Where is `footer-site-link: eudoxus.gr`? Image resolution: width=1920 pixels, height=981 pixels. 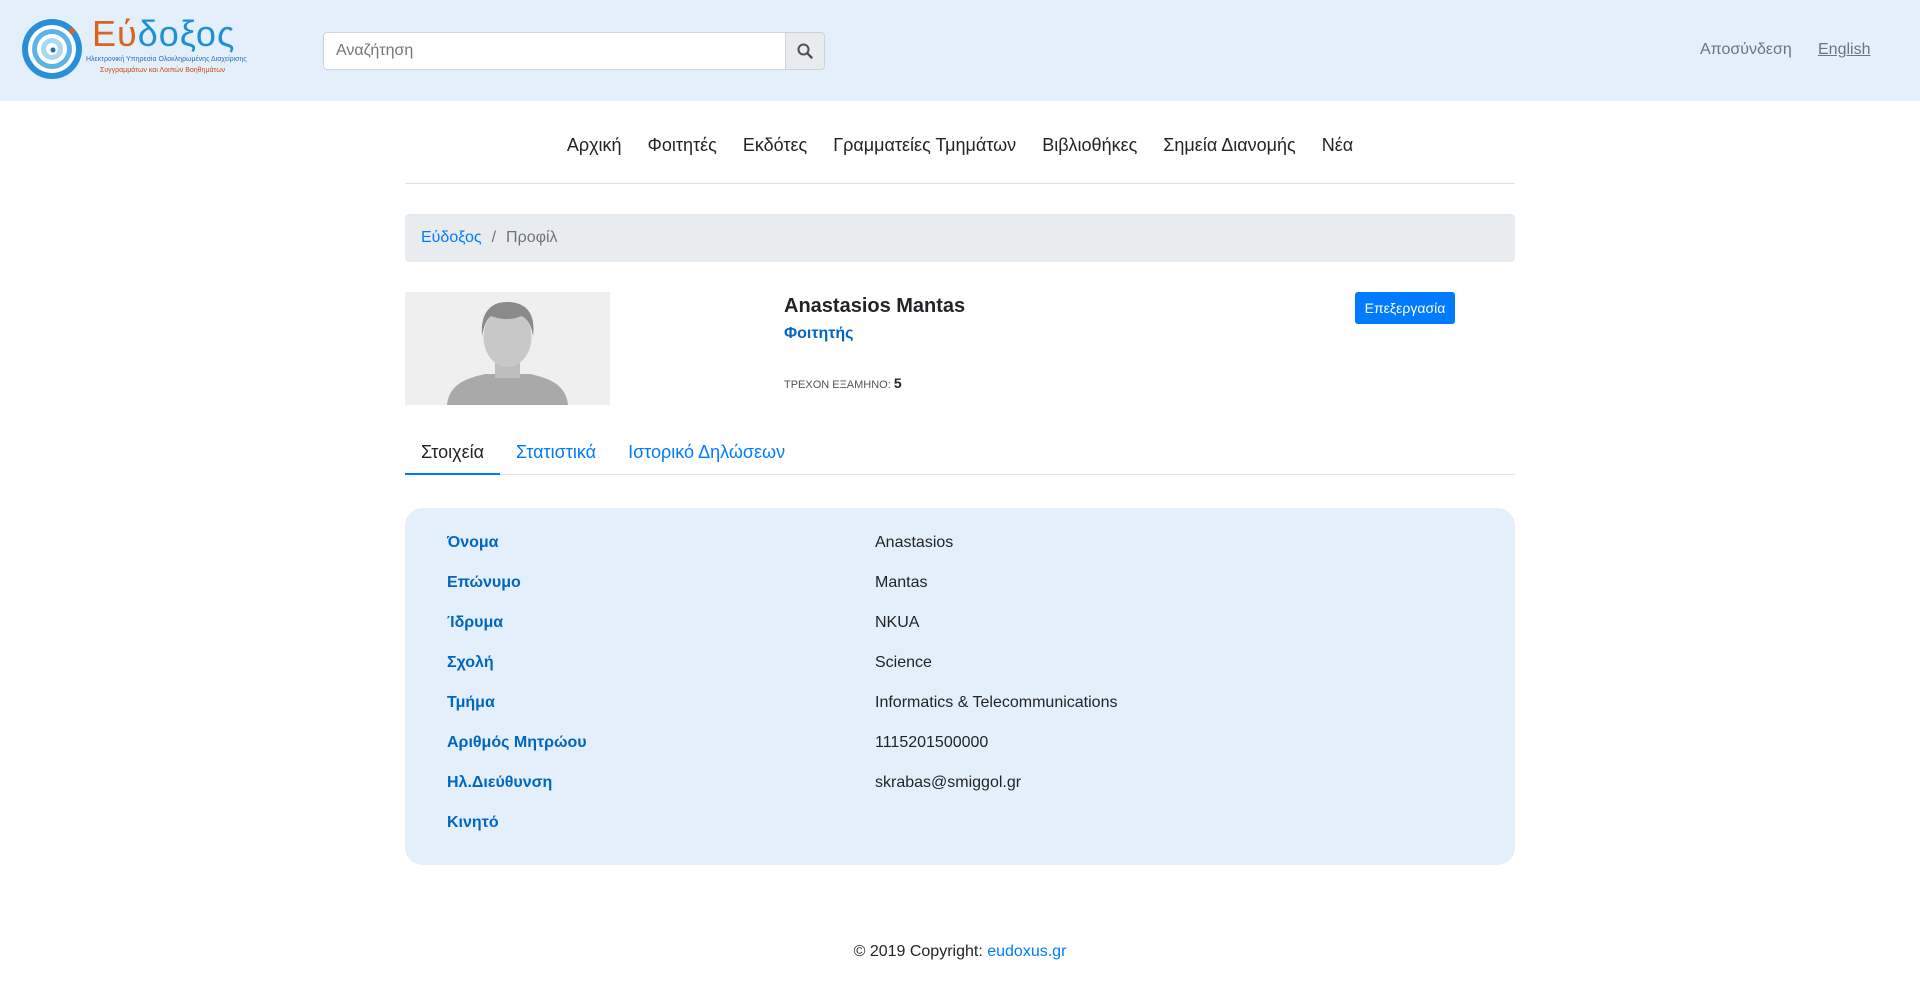
footer-site-link: eudoxus.gr is located at coordinates (1026, 951).